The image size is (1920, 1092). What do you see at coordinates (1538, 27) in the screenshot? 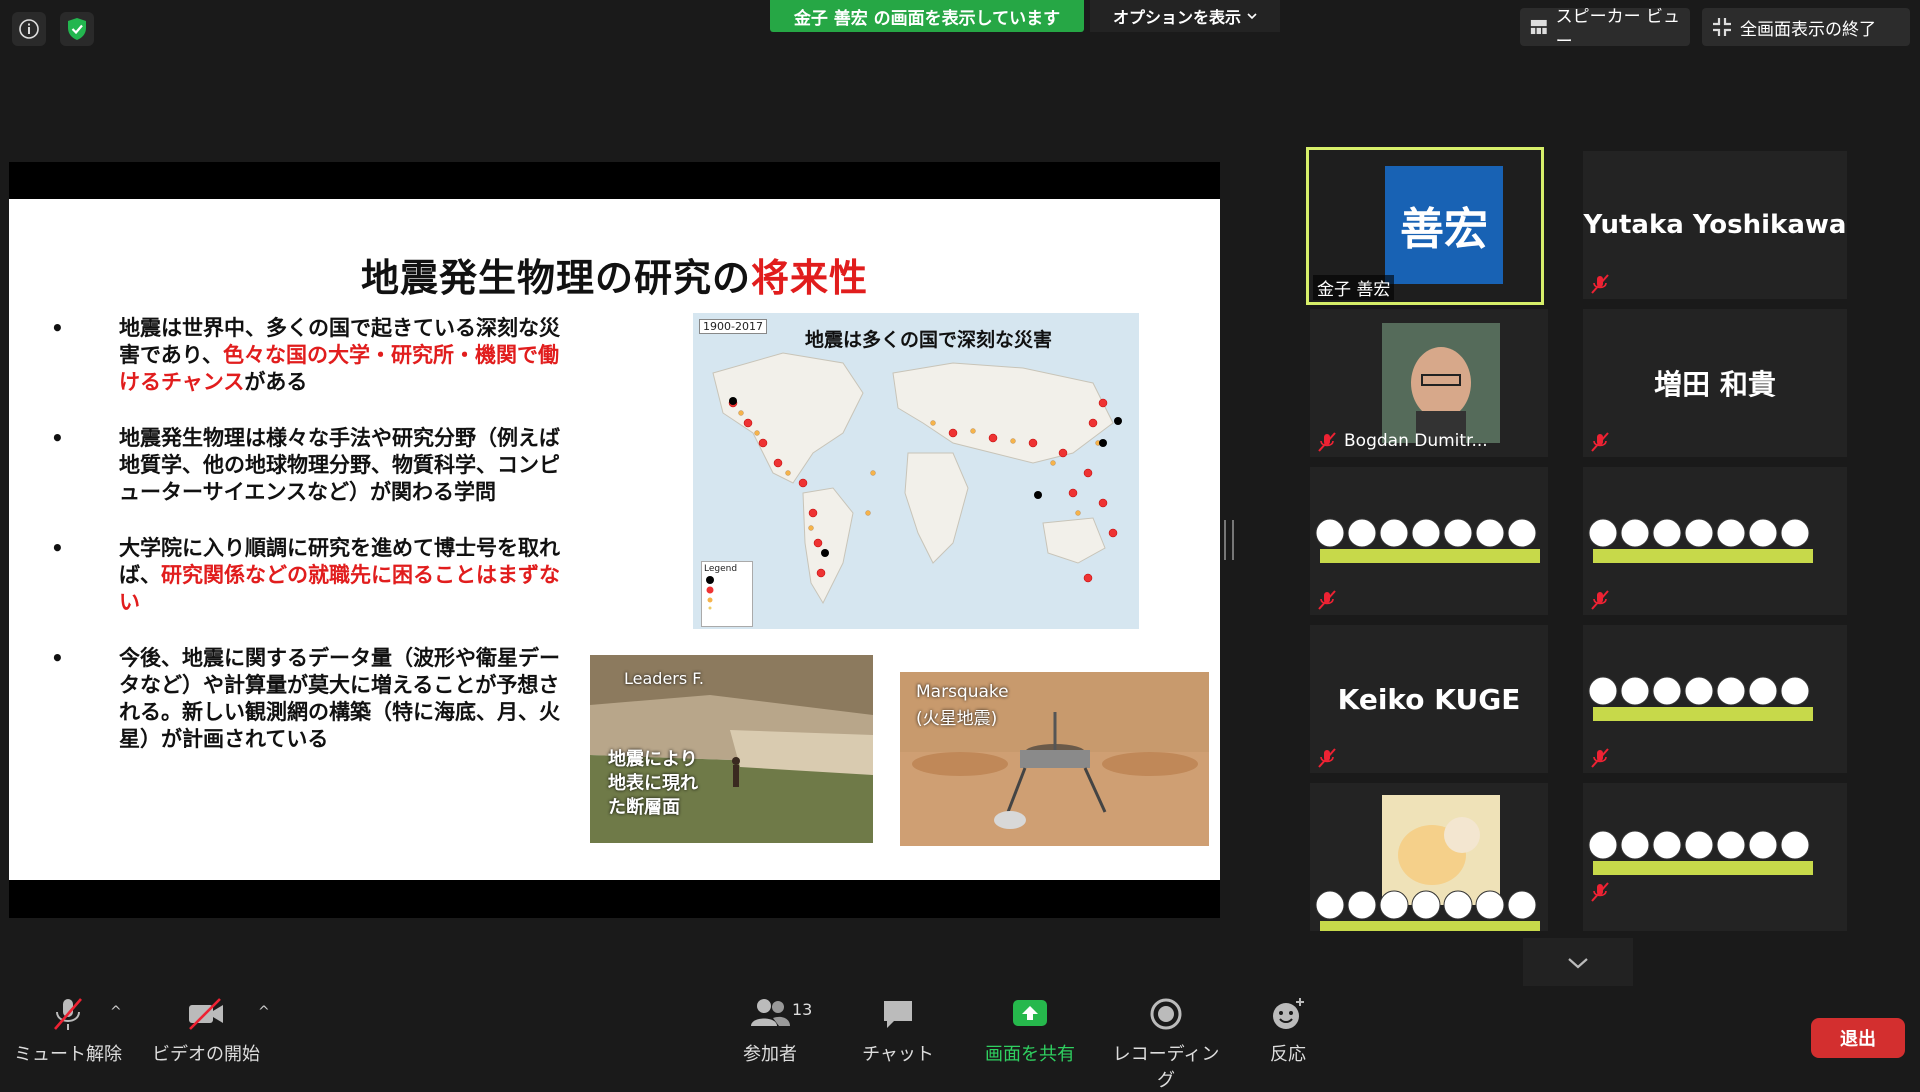
I see `grid-view-icon` at bounding box center [1538, 27].